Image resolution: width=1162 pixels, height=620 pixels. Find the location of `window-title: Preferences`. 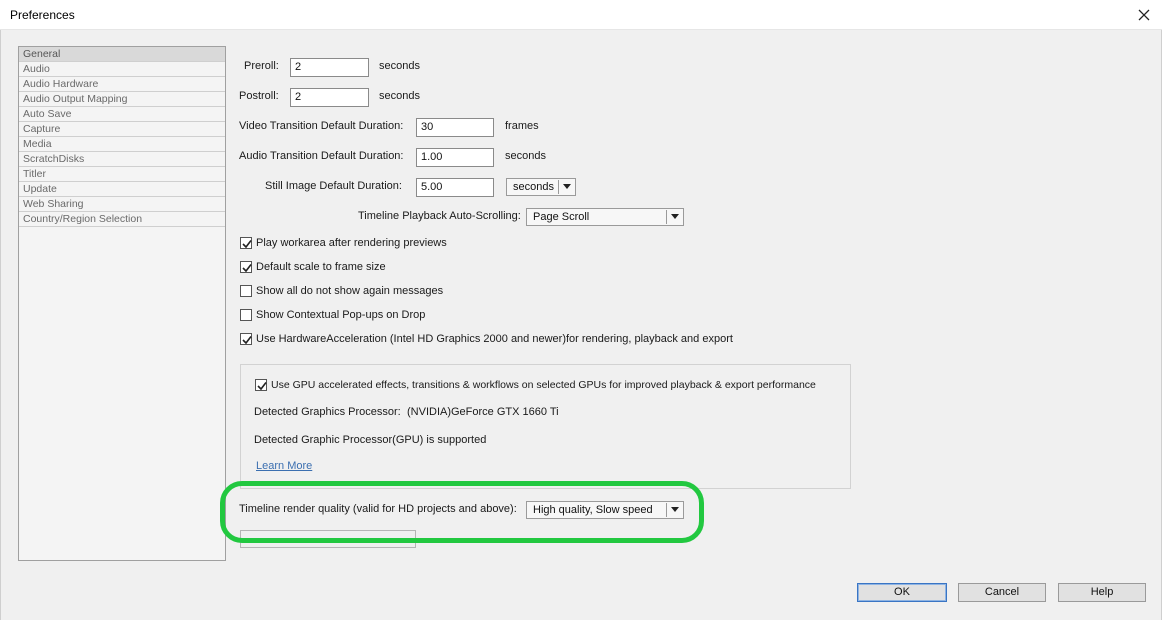

window-title: Preferences is located at coordinates (42, 15).